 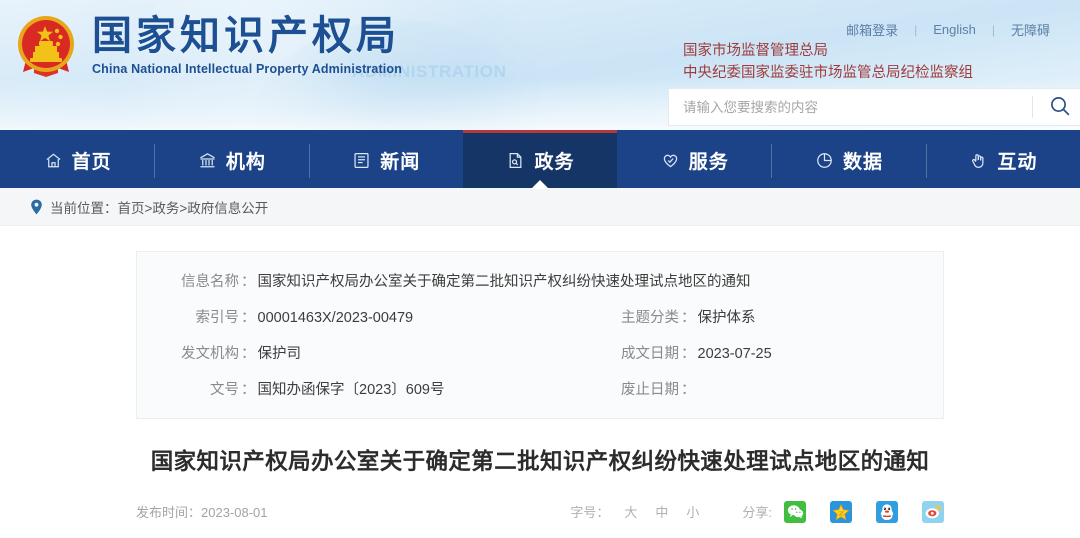 I want to click on font-size-small: 小, so click(x=692, y=511).